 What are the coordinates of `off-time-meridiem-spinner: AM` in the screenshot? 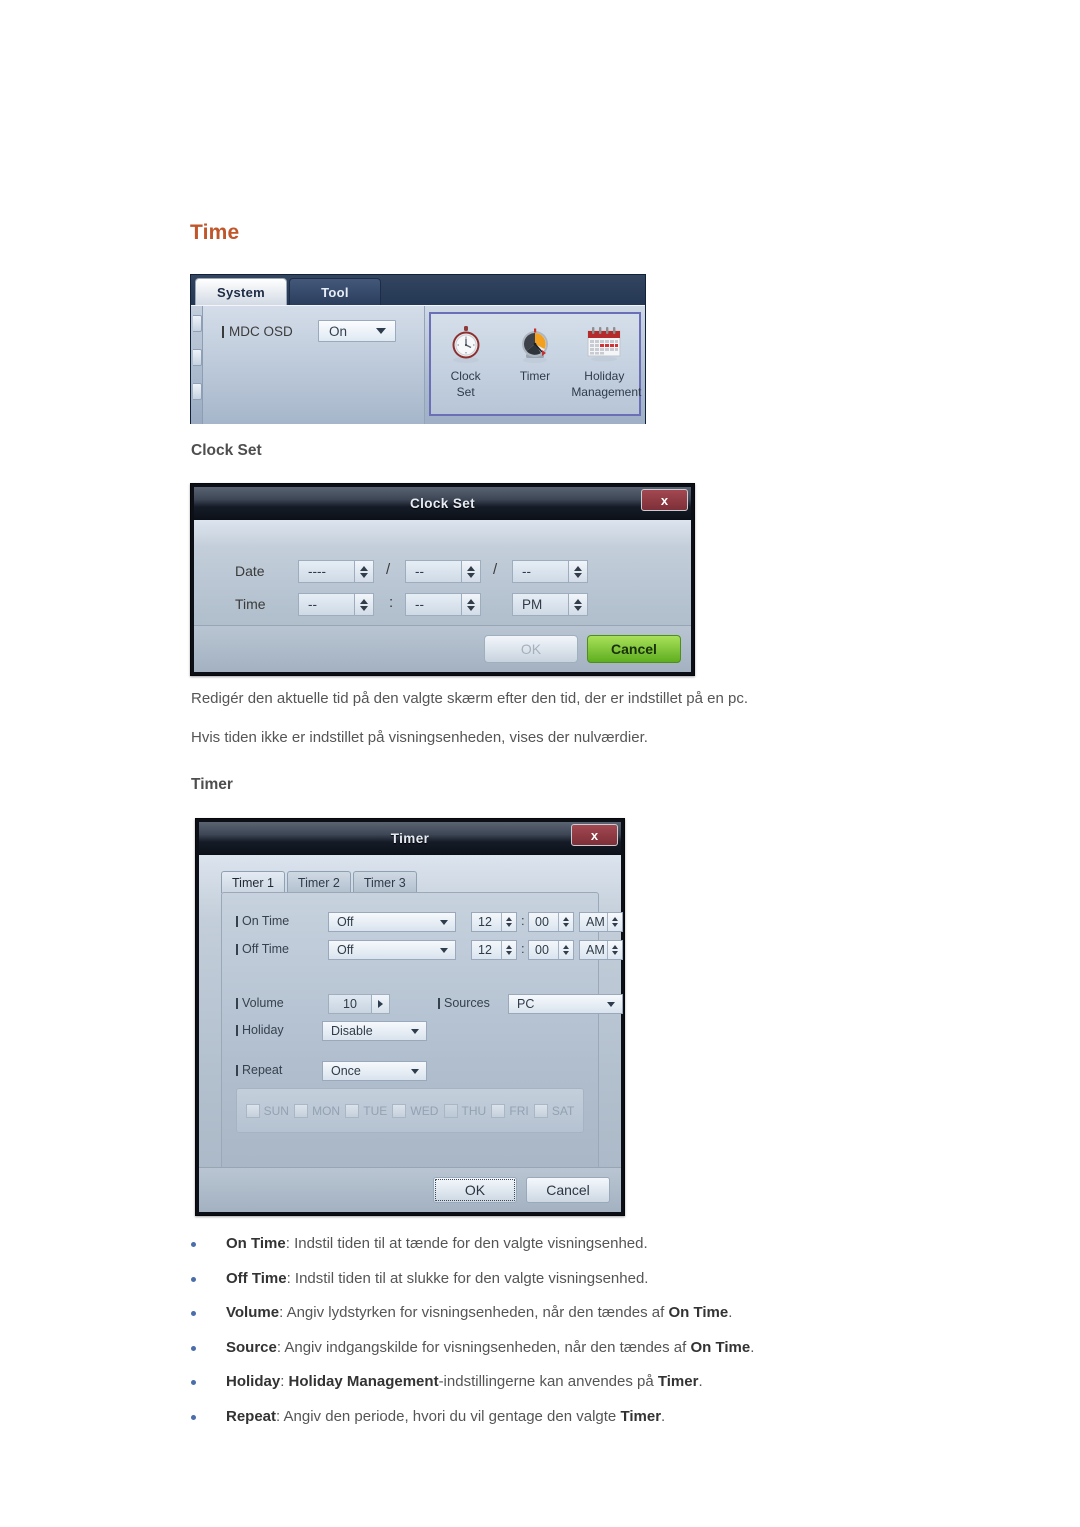 It's located at (601, 950).